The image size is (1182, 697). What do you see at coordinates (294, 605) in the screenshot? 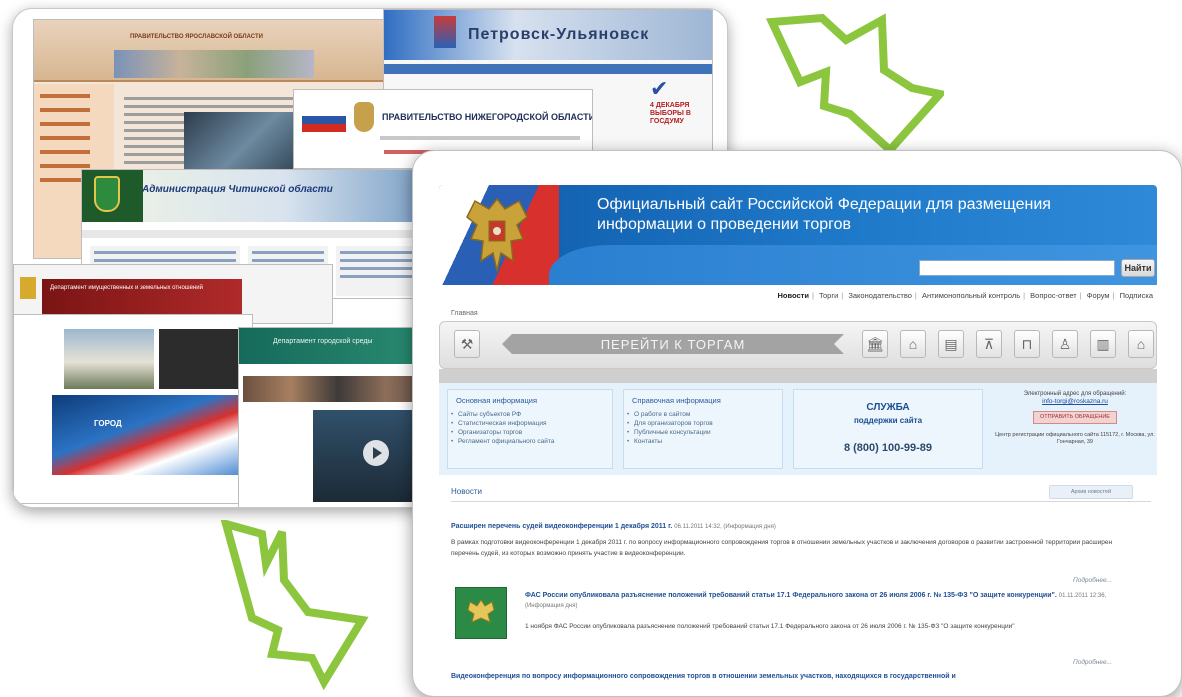
I see `arrow-bottom-left-icon` at bounding box center [294, 605].